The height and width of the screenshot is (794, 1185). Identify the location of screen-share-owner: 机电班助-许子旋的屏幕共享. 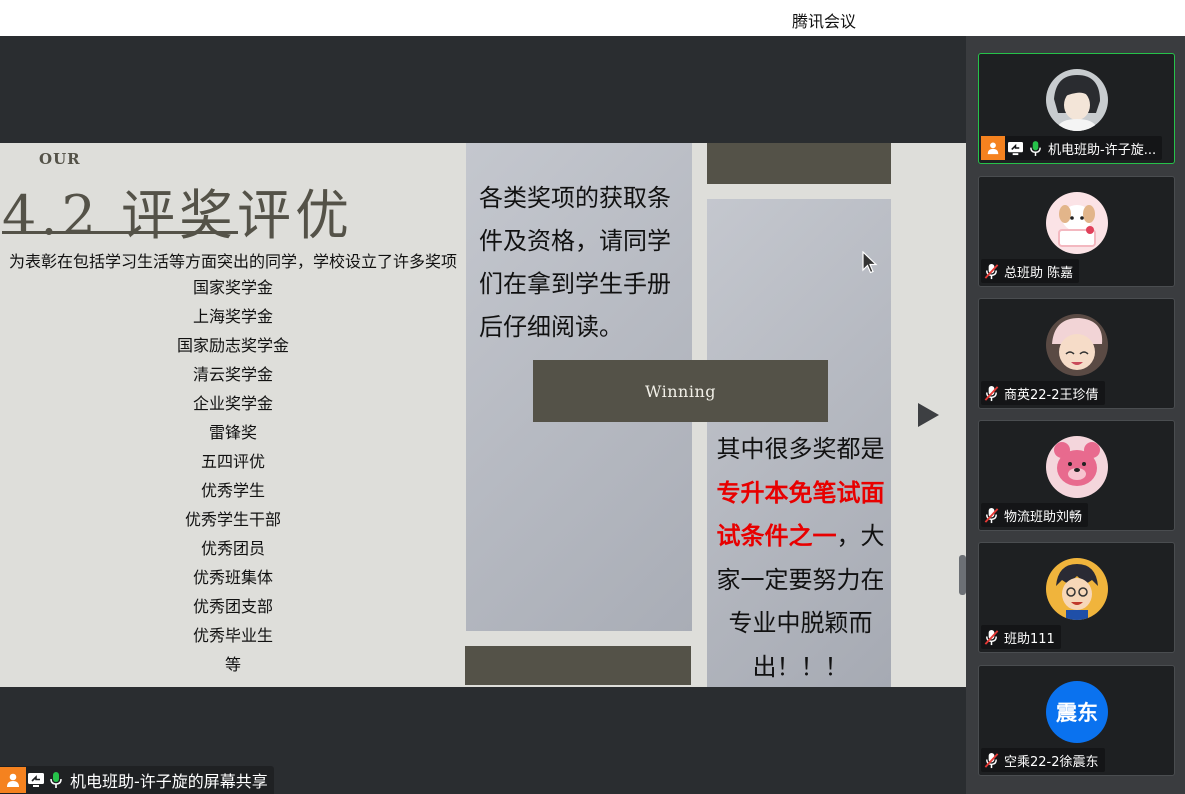
(169, 781).